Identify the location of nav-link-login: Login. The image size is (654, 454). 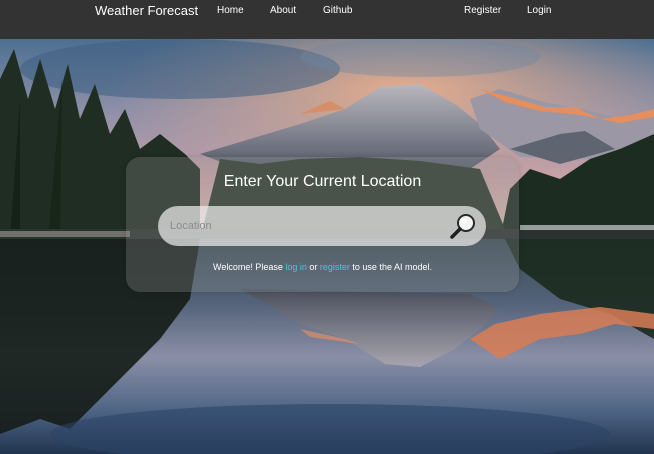
(539, 10).